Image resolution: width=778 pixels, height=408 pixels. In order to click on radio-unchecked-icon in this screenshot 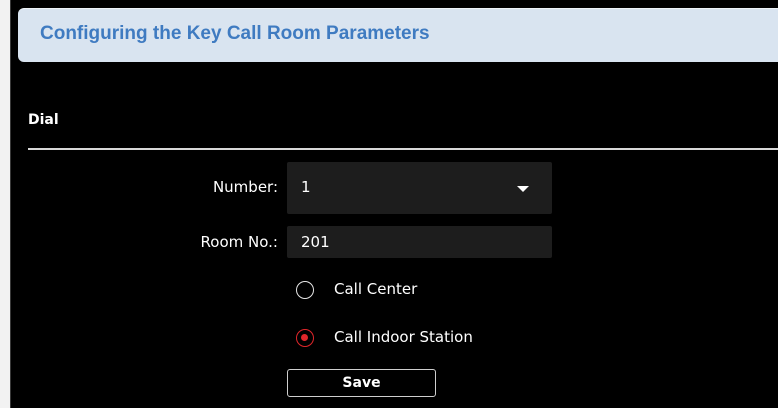, I will do `click(305, 290)`.